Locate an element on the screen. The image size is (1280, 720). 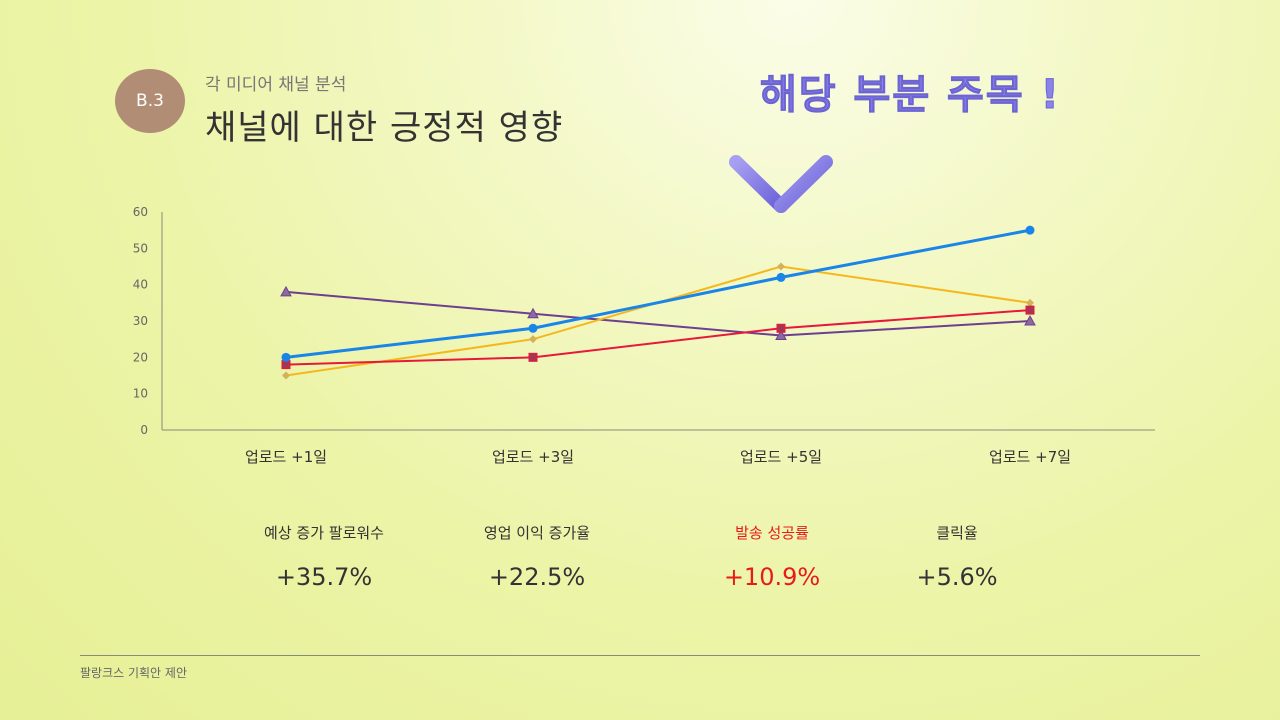
y-tick-label: 60 is located at coordinates (140, 212).